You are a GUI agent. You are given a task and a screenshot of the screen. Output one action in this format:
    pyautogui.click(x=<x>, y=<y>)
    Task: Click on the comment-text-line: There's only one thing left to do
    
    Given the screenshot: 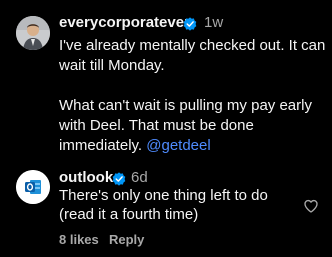 What is the action you would take?
    pyautogui.click(x=163, y=195)
    